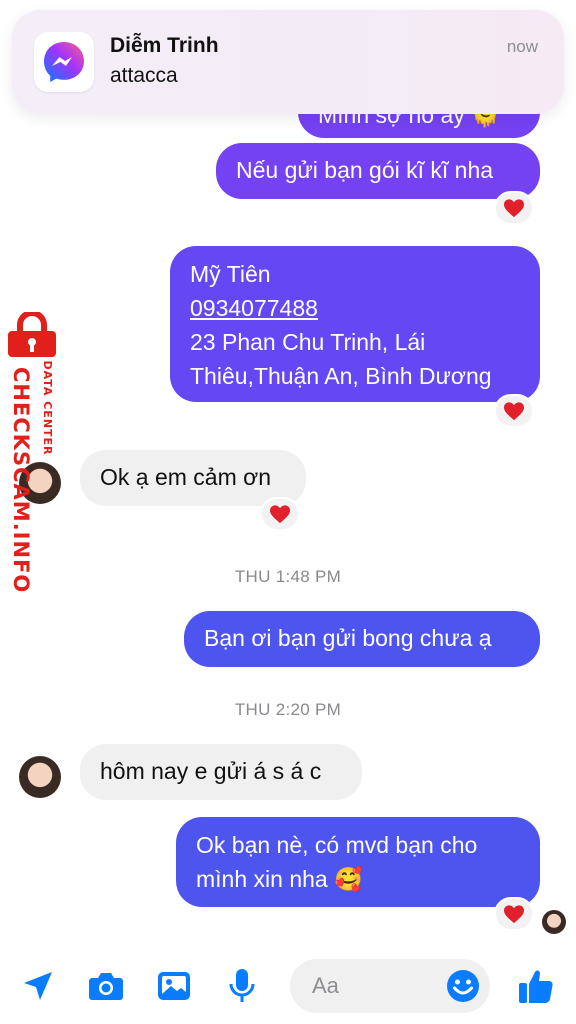 The width and height of the screenshot is (576, 1024). I want to click on microphone-icon, so click(242, 985).